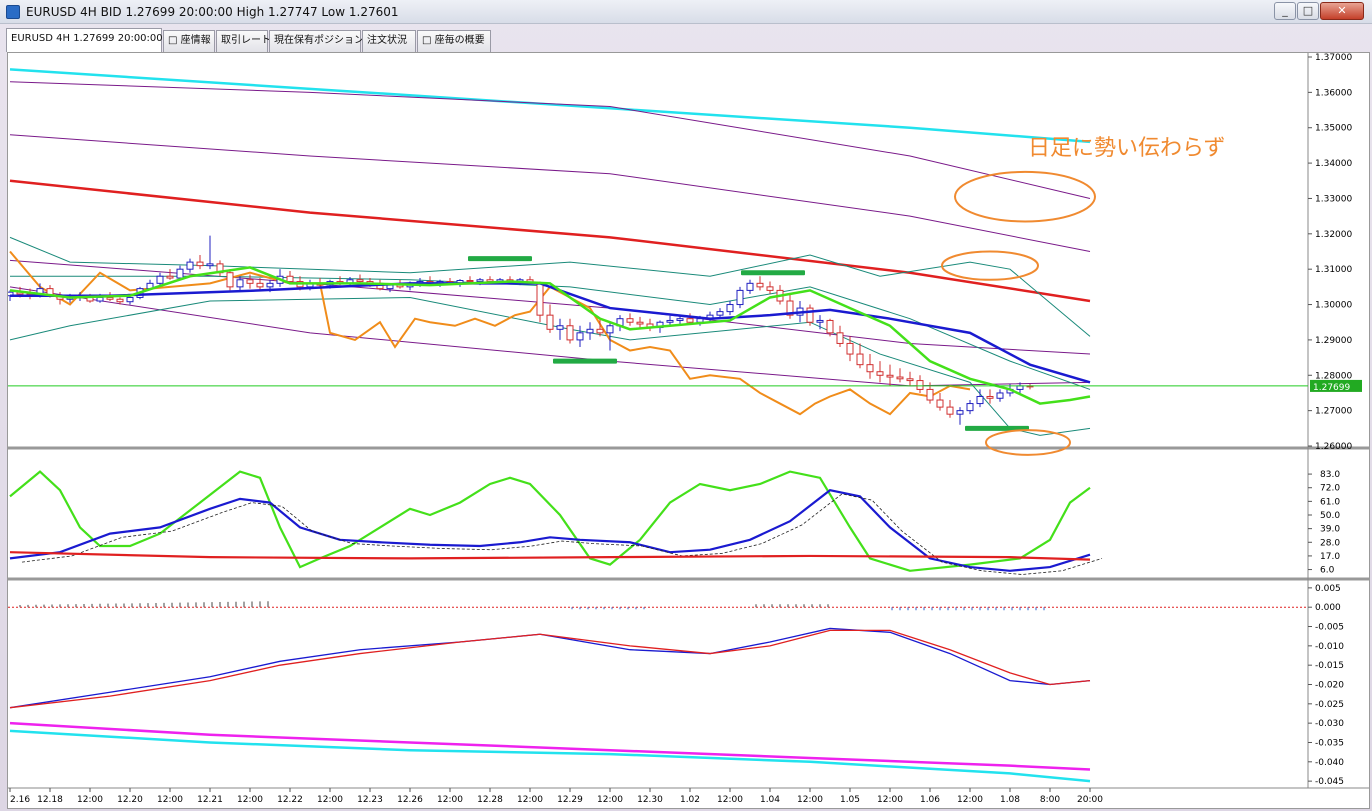 This screenshot has height=811, width=1372. What do you see at coordinates (1342, 11) in the screenshot?
I see `close-button: ✕` at bounding box center [1342, 11].